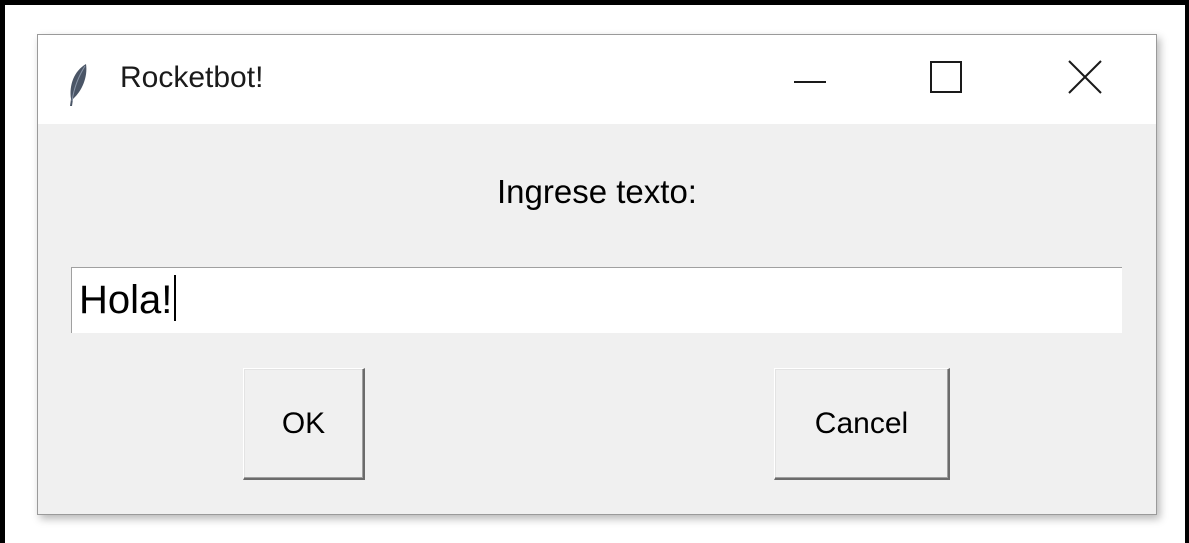  I want to click on minimize-button, so click(810, 79).